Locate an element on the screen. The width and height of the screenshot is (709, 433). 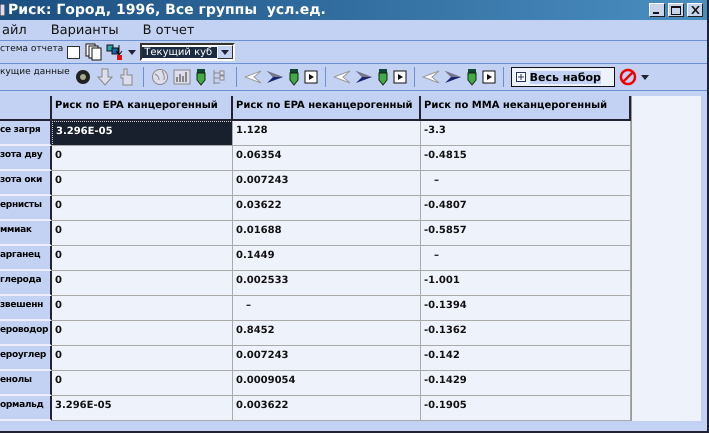
checkbox is located at coordinates (73, 52).